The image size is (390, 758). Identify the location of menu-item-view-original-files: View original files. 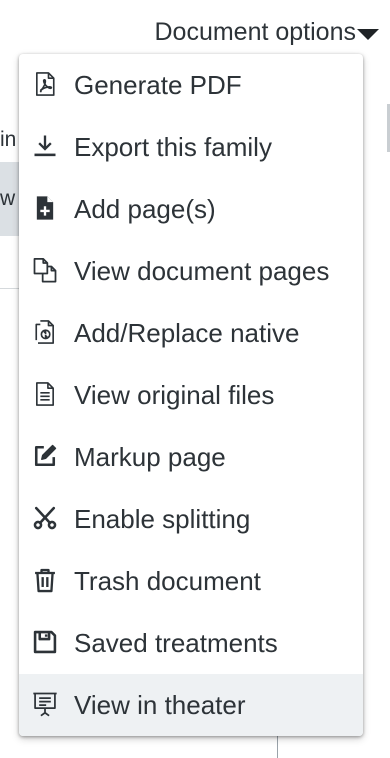
(191, 395).